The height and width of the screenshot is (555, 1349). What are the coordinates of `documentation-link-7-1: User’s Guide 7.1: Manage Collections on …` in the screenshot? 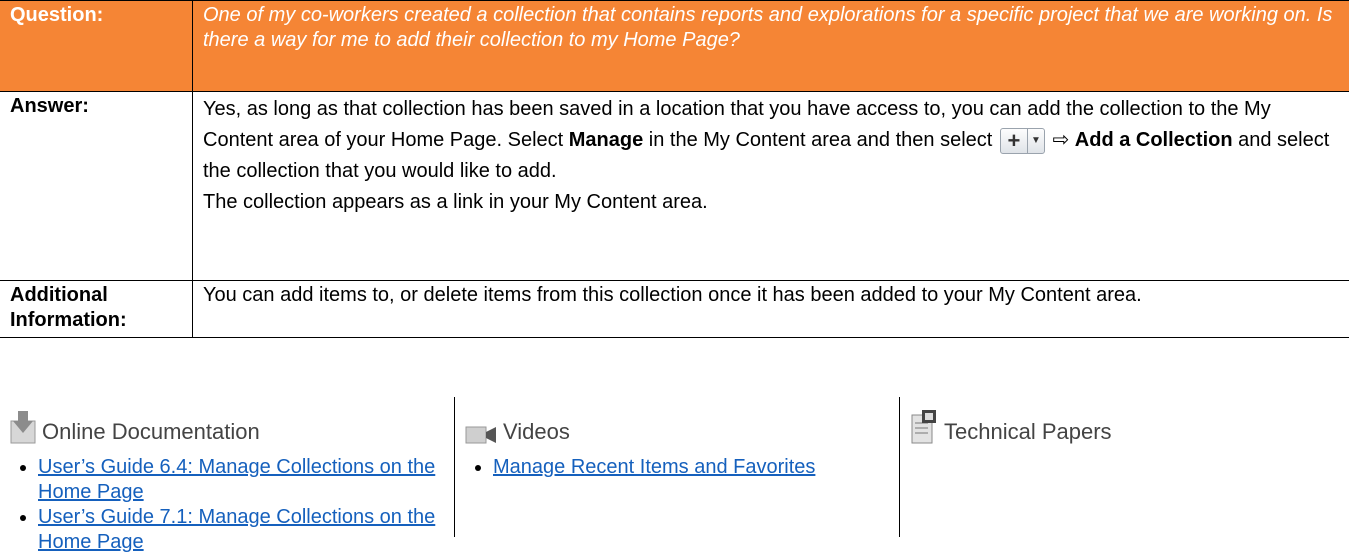 It's located at (236, 529).